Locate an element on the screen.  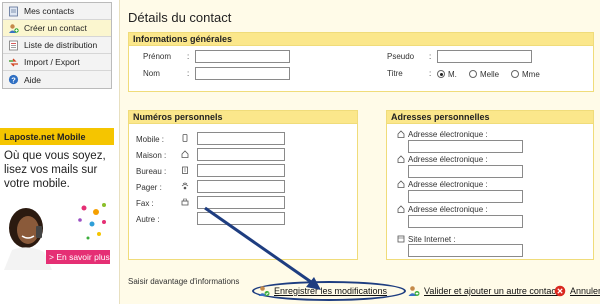
title-melle-radio is located at coordinates (473, 74).